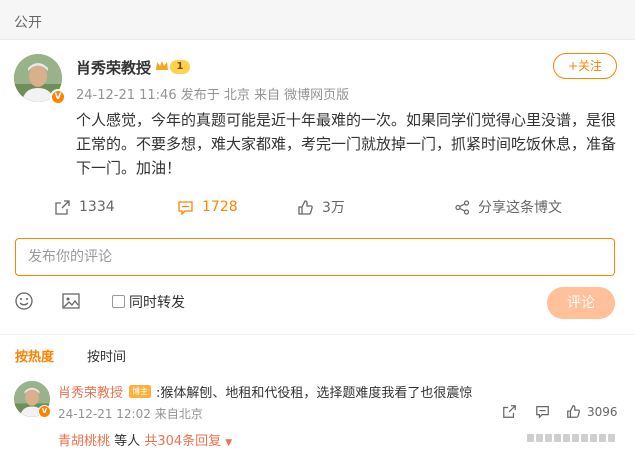 The height and width of the screenshot is (459, 635). What do you see at coordinates (157, 302) in the screenshot?
I see `repost-checkbox-label: 同时转发` at bounding box center [157, 302].